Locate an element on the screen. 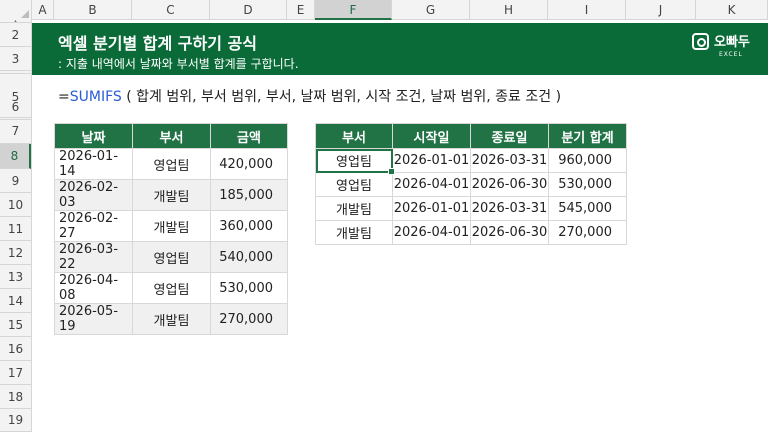 This screenshot has width=768, height=432. cell-date: 2026-02-03 is located at coordinates (93, 195).